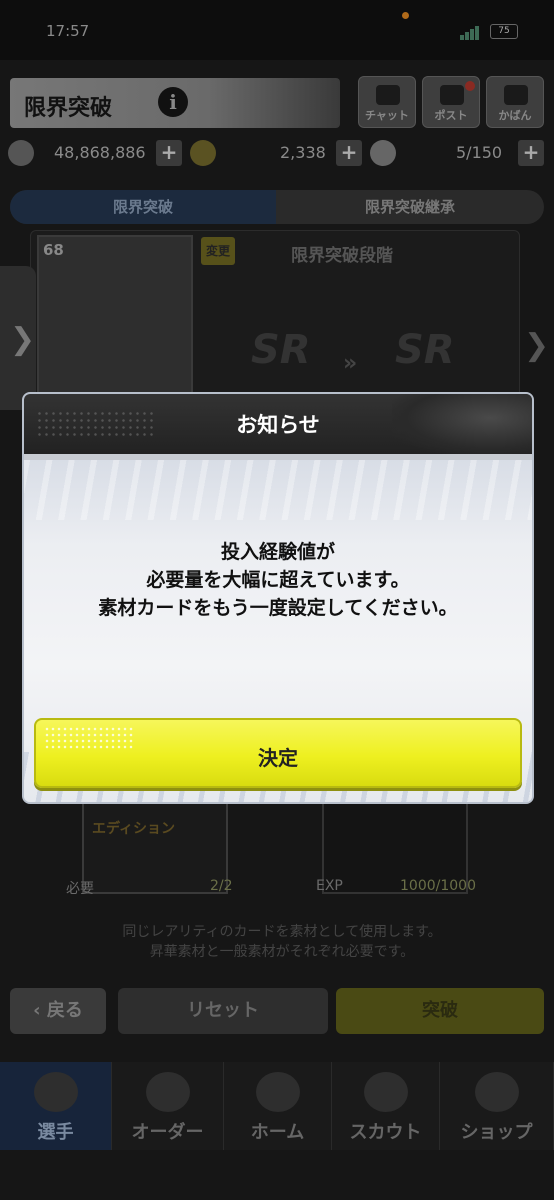 The width and height of the screenshot is (554, 1200). I want to click on mail-icon, so click(452, 95).